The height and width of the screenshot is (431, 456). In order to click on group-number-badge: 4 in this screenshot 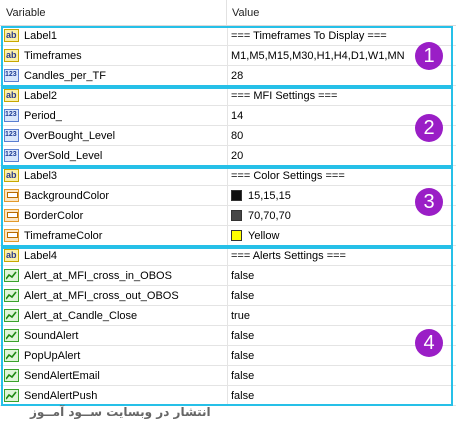, I will do `click(429, 343)`.